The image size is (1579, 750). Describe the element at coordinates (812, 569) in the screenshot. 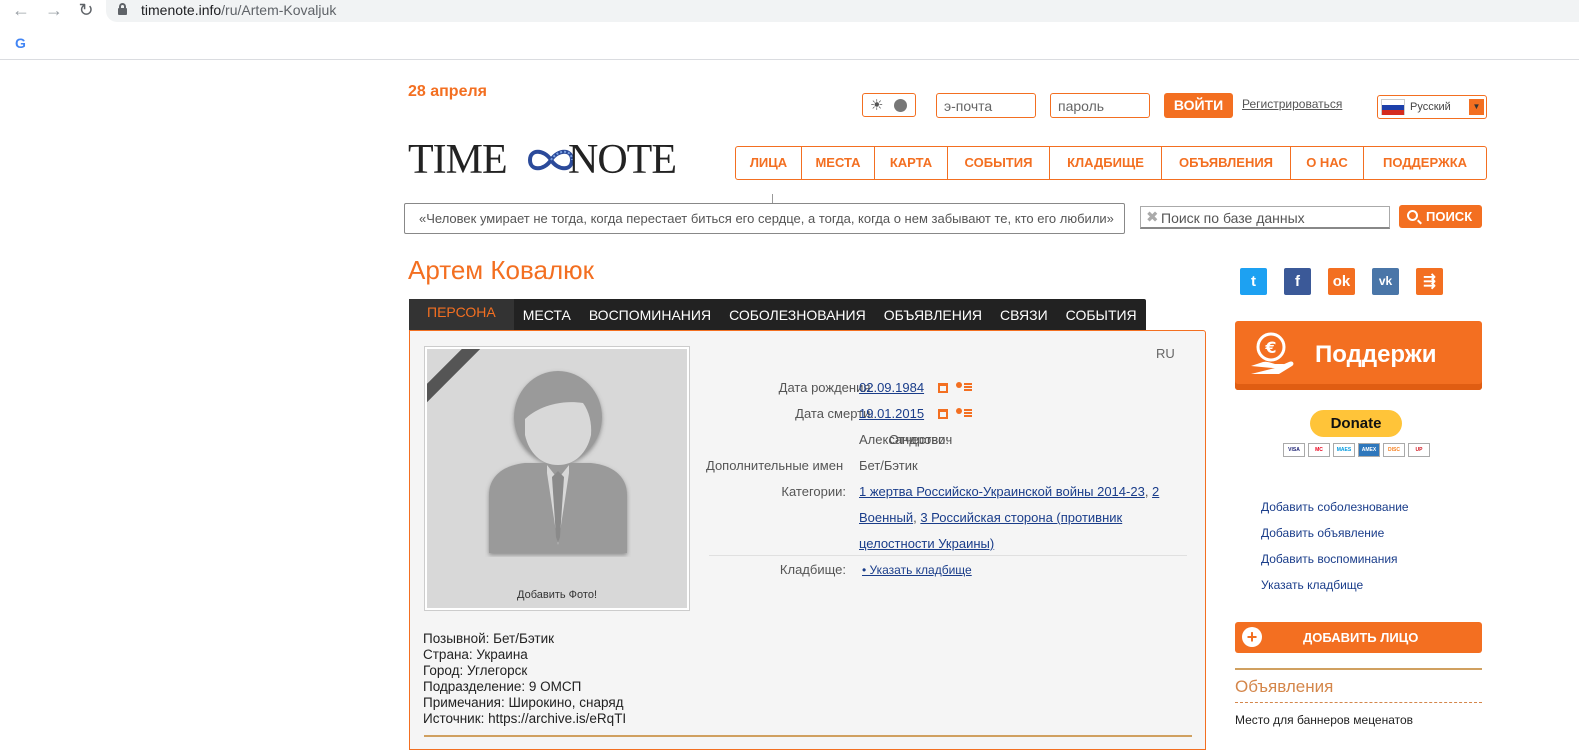

I see `cemetery-label: Кладбище:` at that location.